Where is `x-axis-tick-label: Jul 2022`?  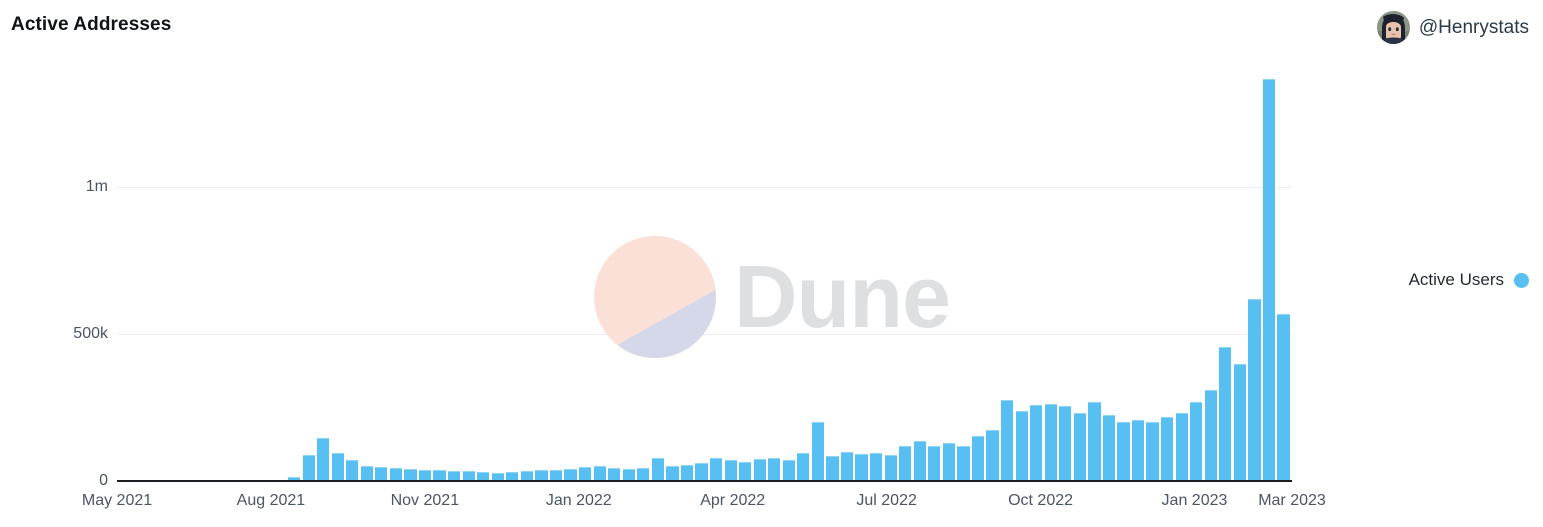 x-axis-tick-label: Jul 2022 is located at coordinates (886, 500).